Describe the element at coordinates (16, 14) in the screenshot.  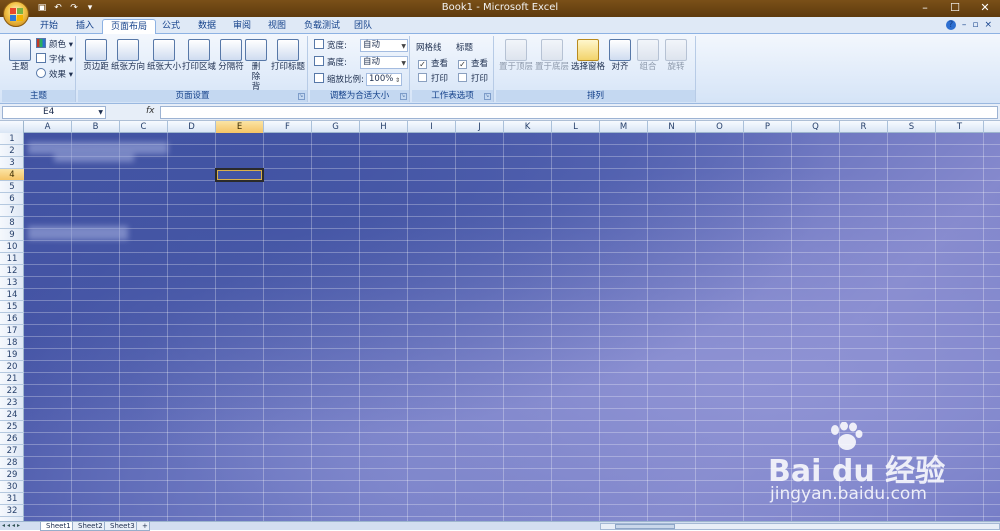
I see `office-button` at that location.